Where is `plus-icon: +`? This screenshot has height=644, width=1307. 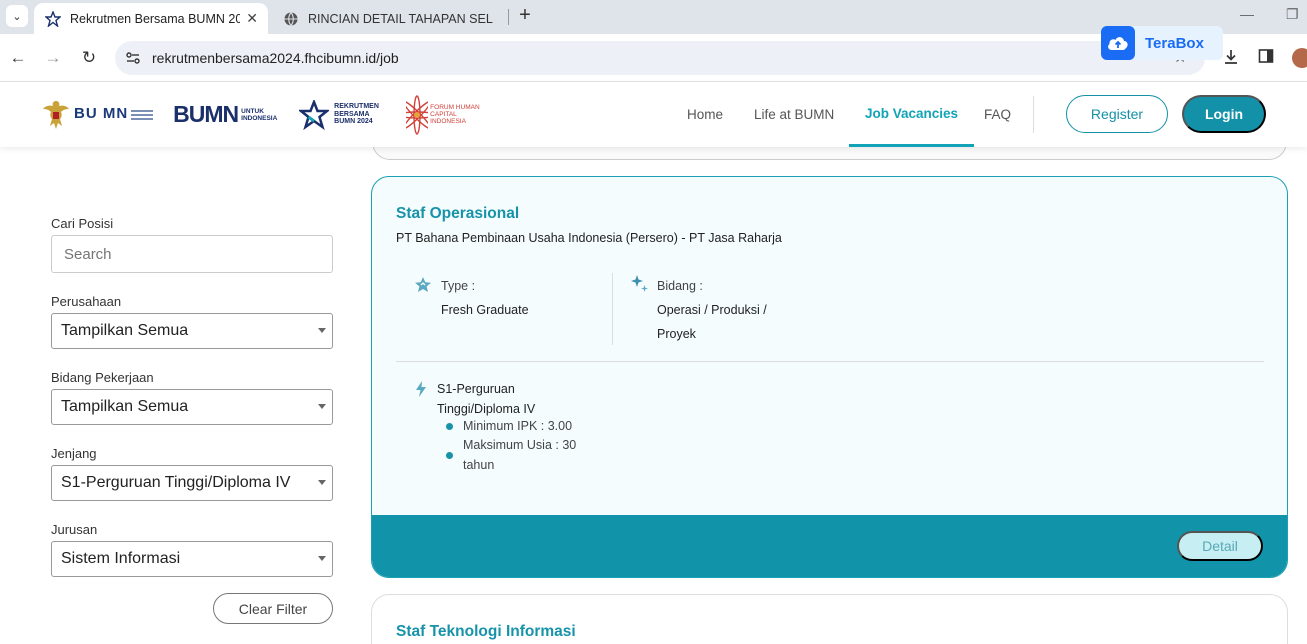
plus-icon: + is located at coordinates (525, 14).